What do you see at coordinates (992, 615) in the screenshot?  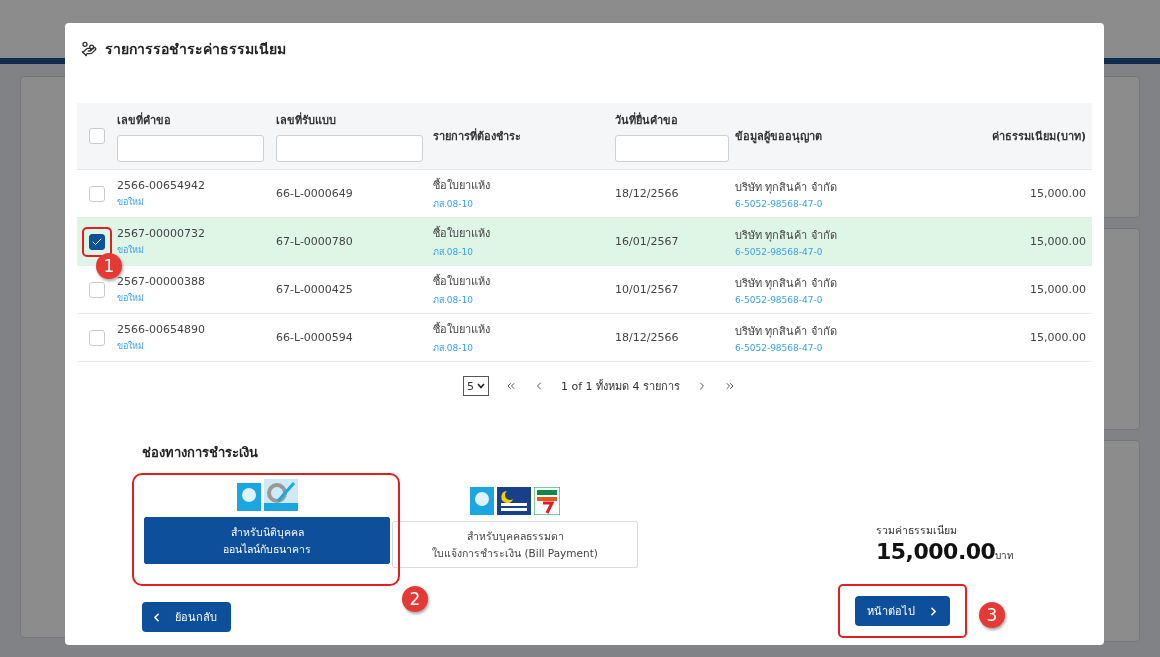 I see `step-marker: 3` at bounding box center [992, 615].